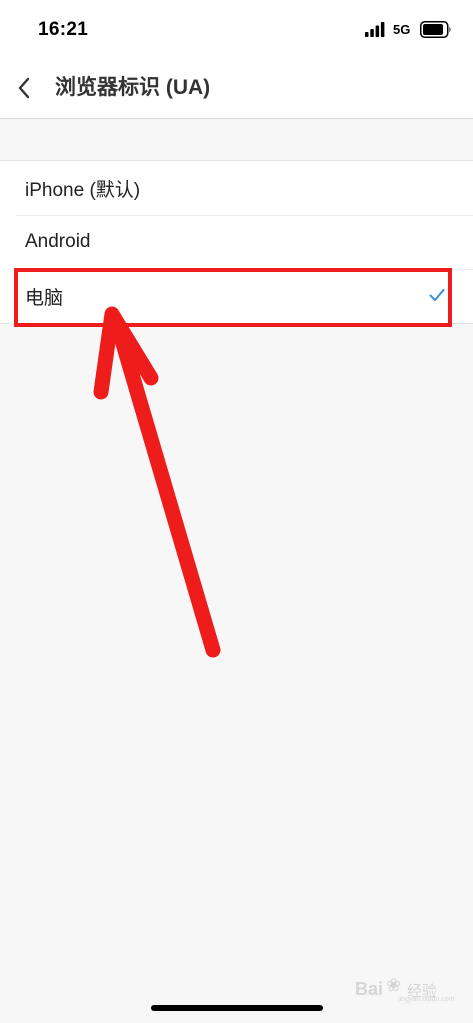  Describe the element at coordinates (44, 298) in the screenshot. I see `option-label: 电脑` at that location.